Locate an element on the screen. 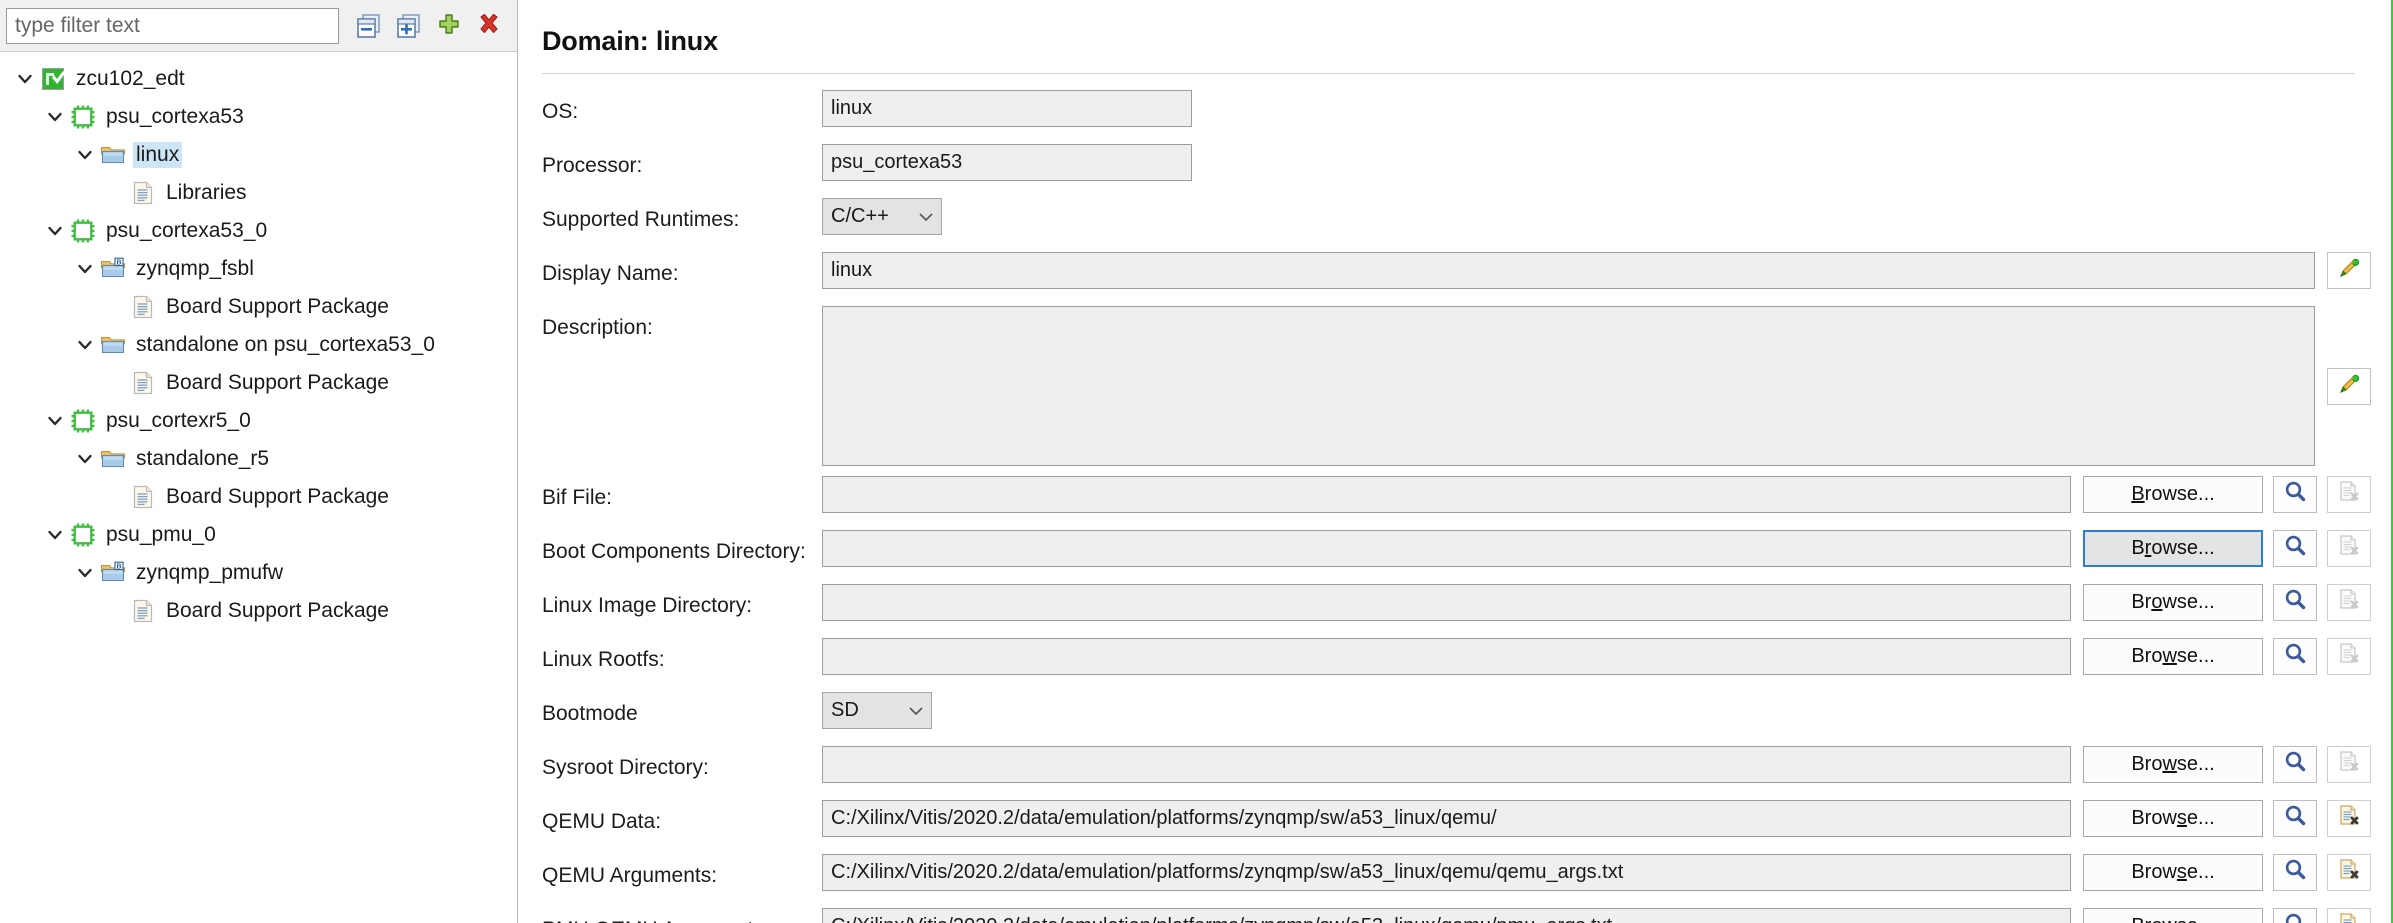  delete-icon is located at coordinates (489, 26).